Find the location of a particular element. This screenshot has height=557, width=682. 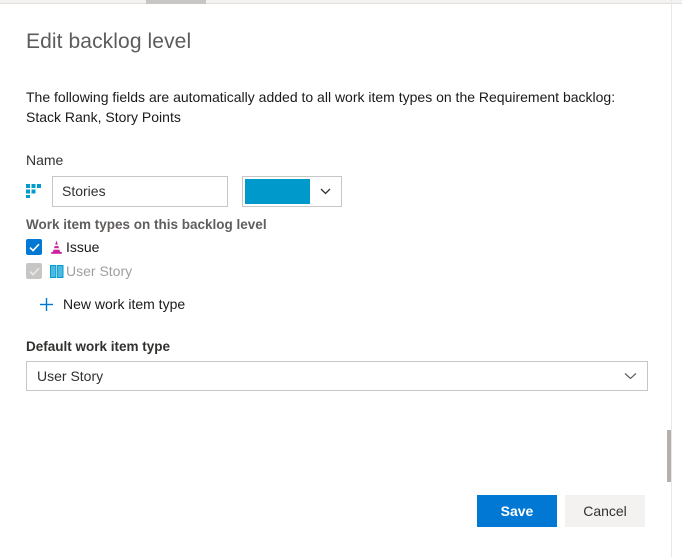

window-chrome-segment is located at coordinates (176, 2).